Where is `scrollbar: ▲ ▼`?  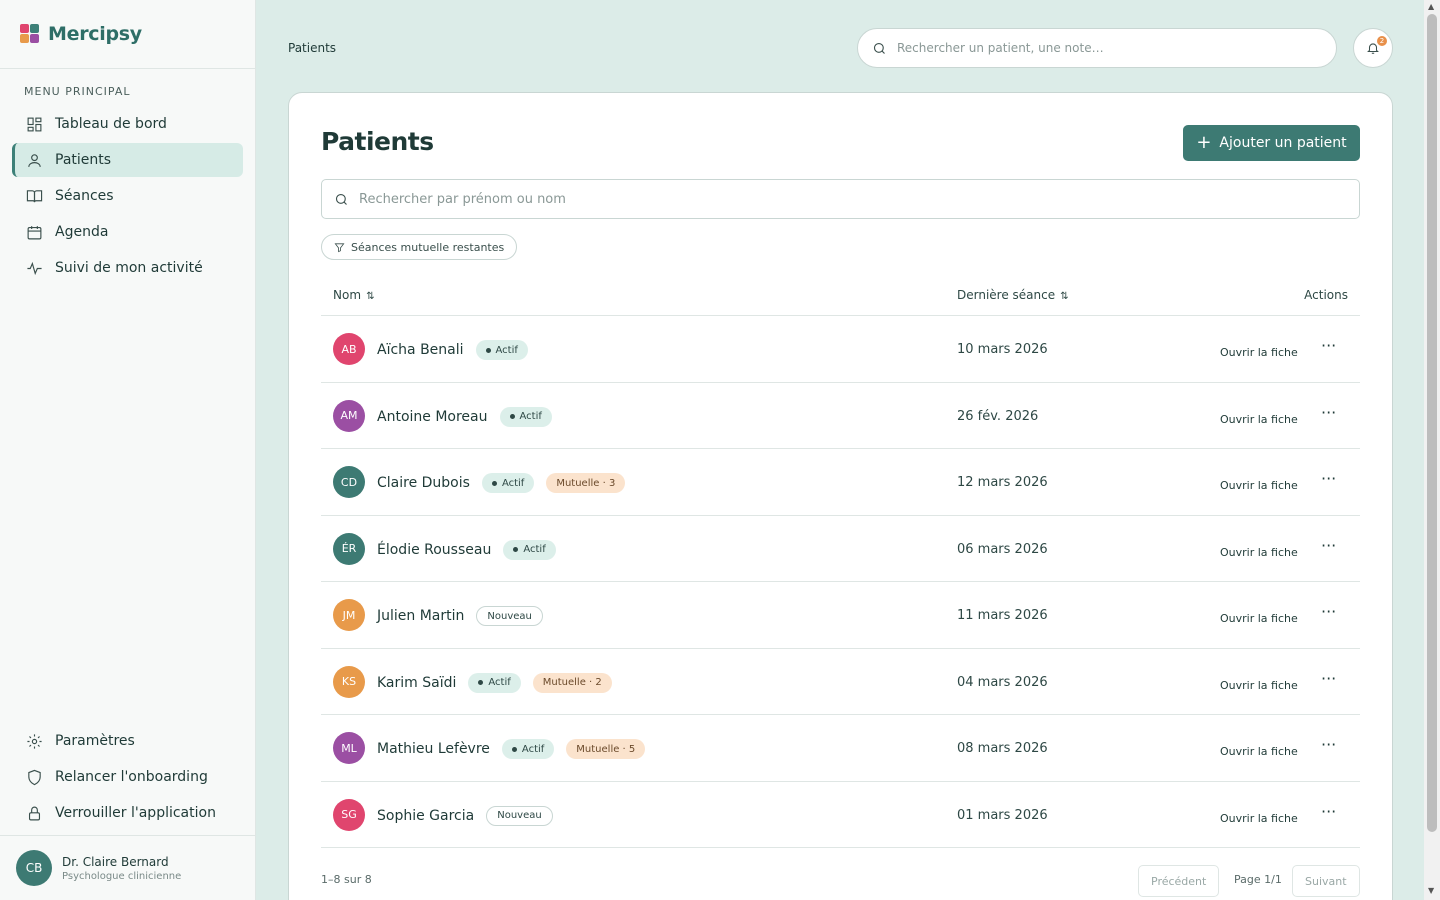
scrollbar: ▲ ▼ is located at coordinates (1432, 450).